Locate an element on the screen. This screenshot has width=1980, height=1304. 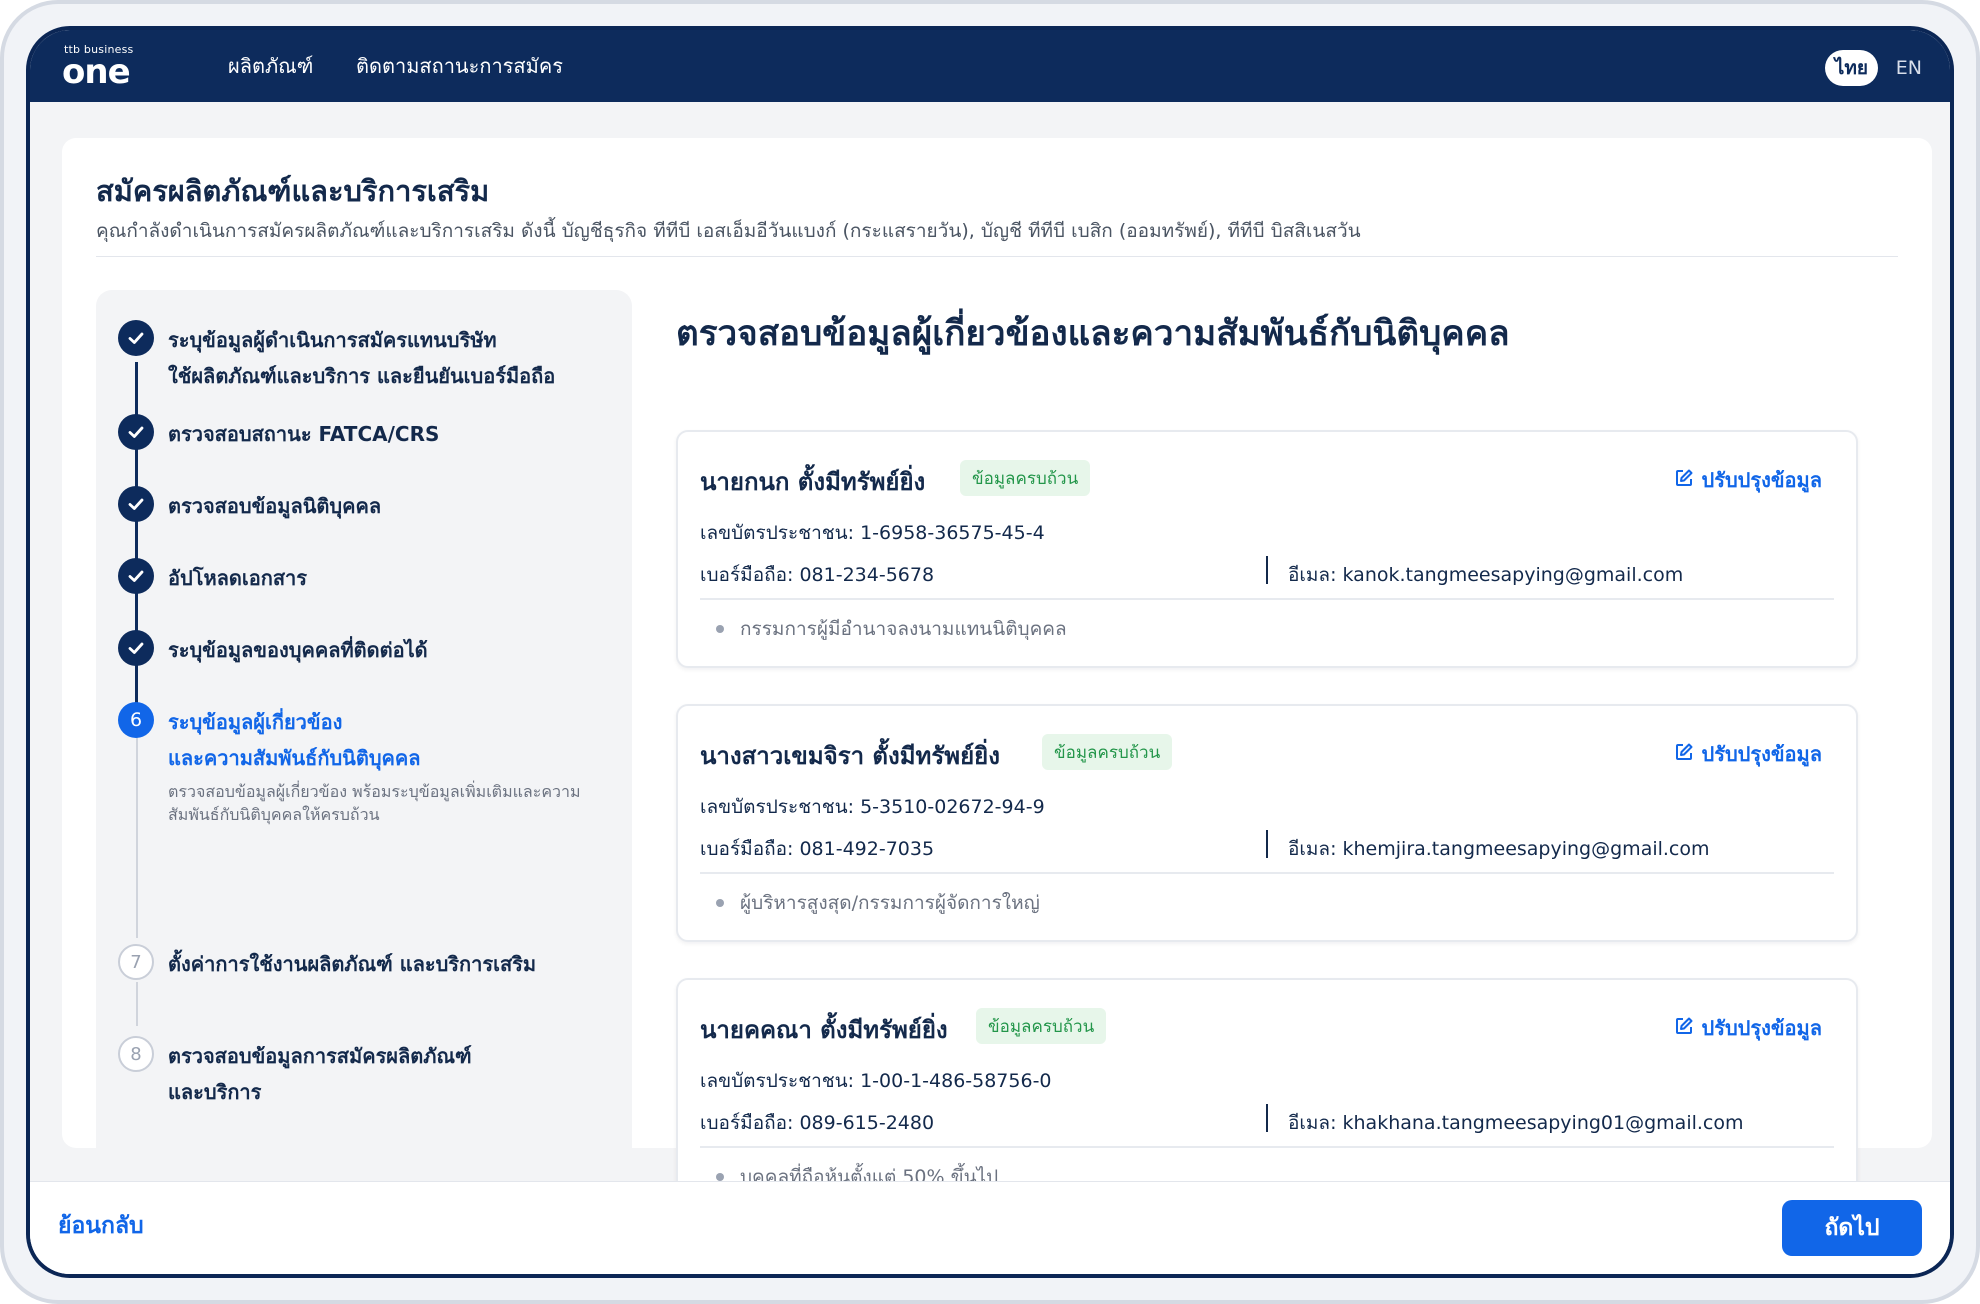
step-label: ตรวจสอบสถานะ FATCA/CRS is located at coordinates (304, 434).